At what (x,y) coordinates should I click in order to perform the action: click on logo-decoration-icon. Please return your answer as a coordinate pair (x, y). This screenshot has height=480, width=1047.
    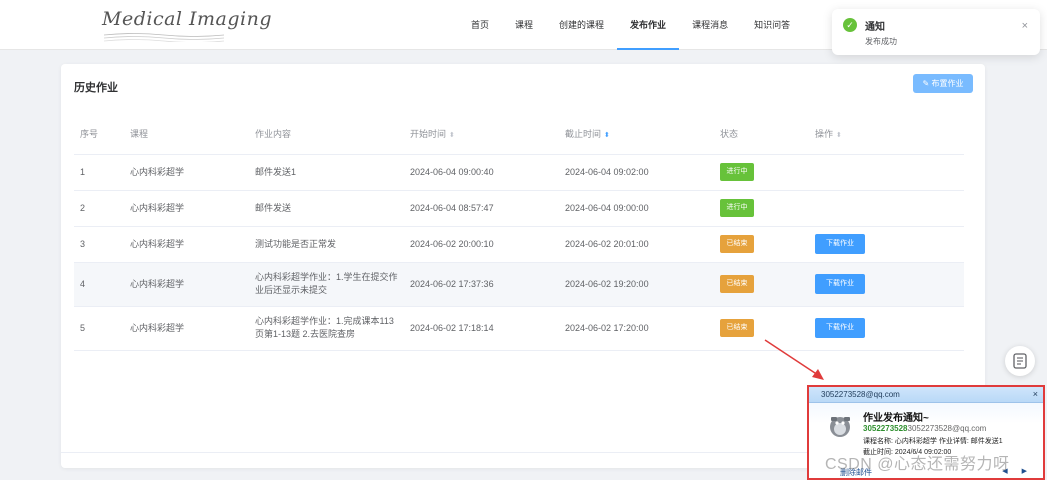
    Looking at the image, I should click on (164, 37).